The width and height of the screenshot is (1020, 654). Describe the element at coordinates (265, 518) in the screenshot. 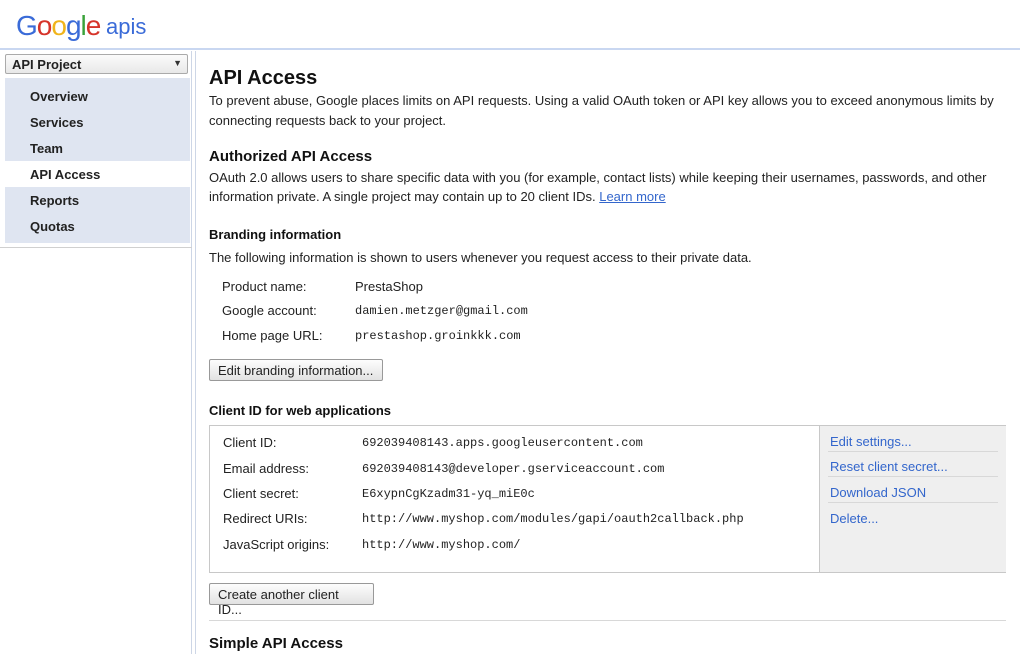

I see `redirect-uris-label: Redirect URIs:` at that location.